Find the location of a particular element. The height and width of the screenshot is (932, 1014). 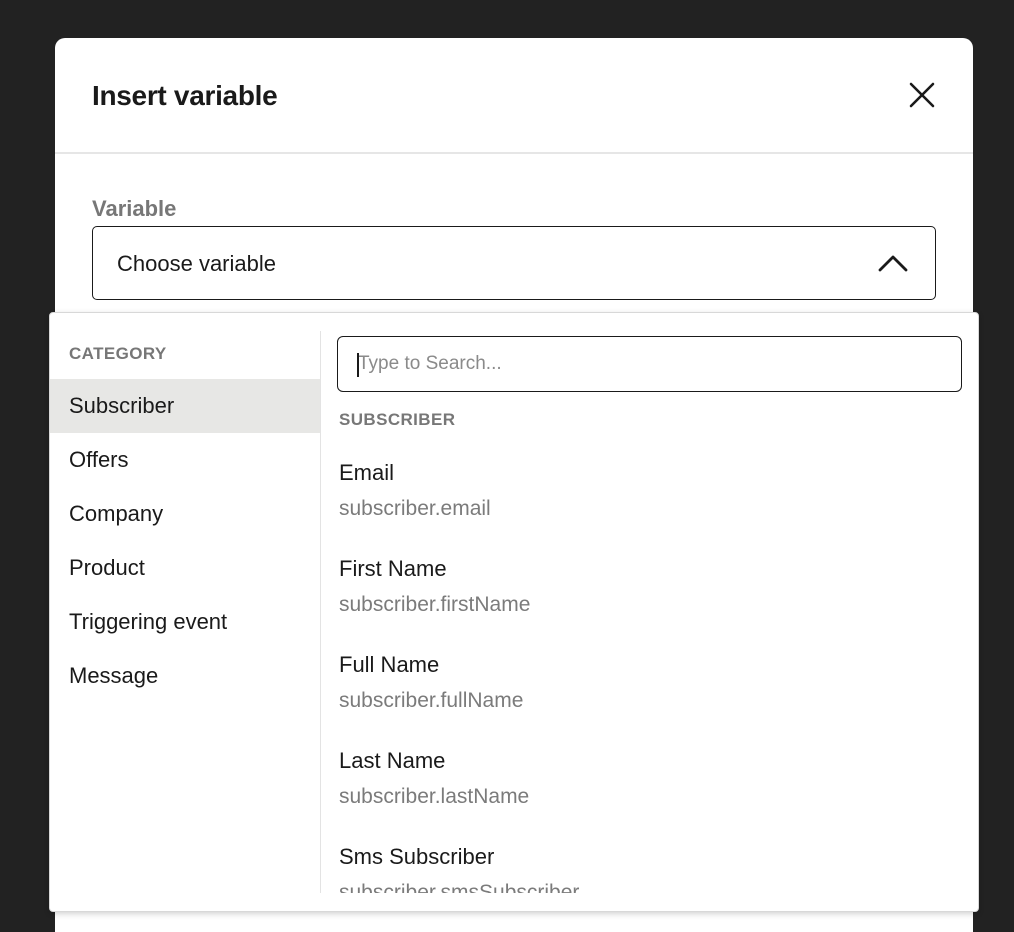

variable-section-header: SUBSCRIBER is located at coordinates (397, 419).